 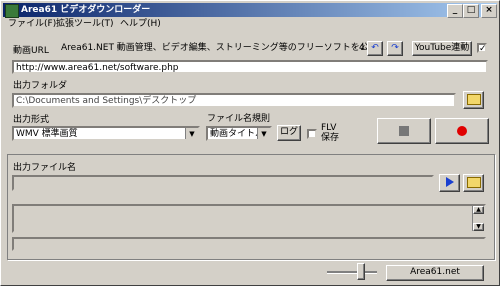 What do you see at coordinates (478, 227) in the screenshot?
I see `scroll-down-button: ▼` at bounding box center [478, 227].